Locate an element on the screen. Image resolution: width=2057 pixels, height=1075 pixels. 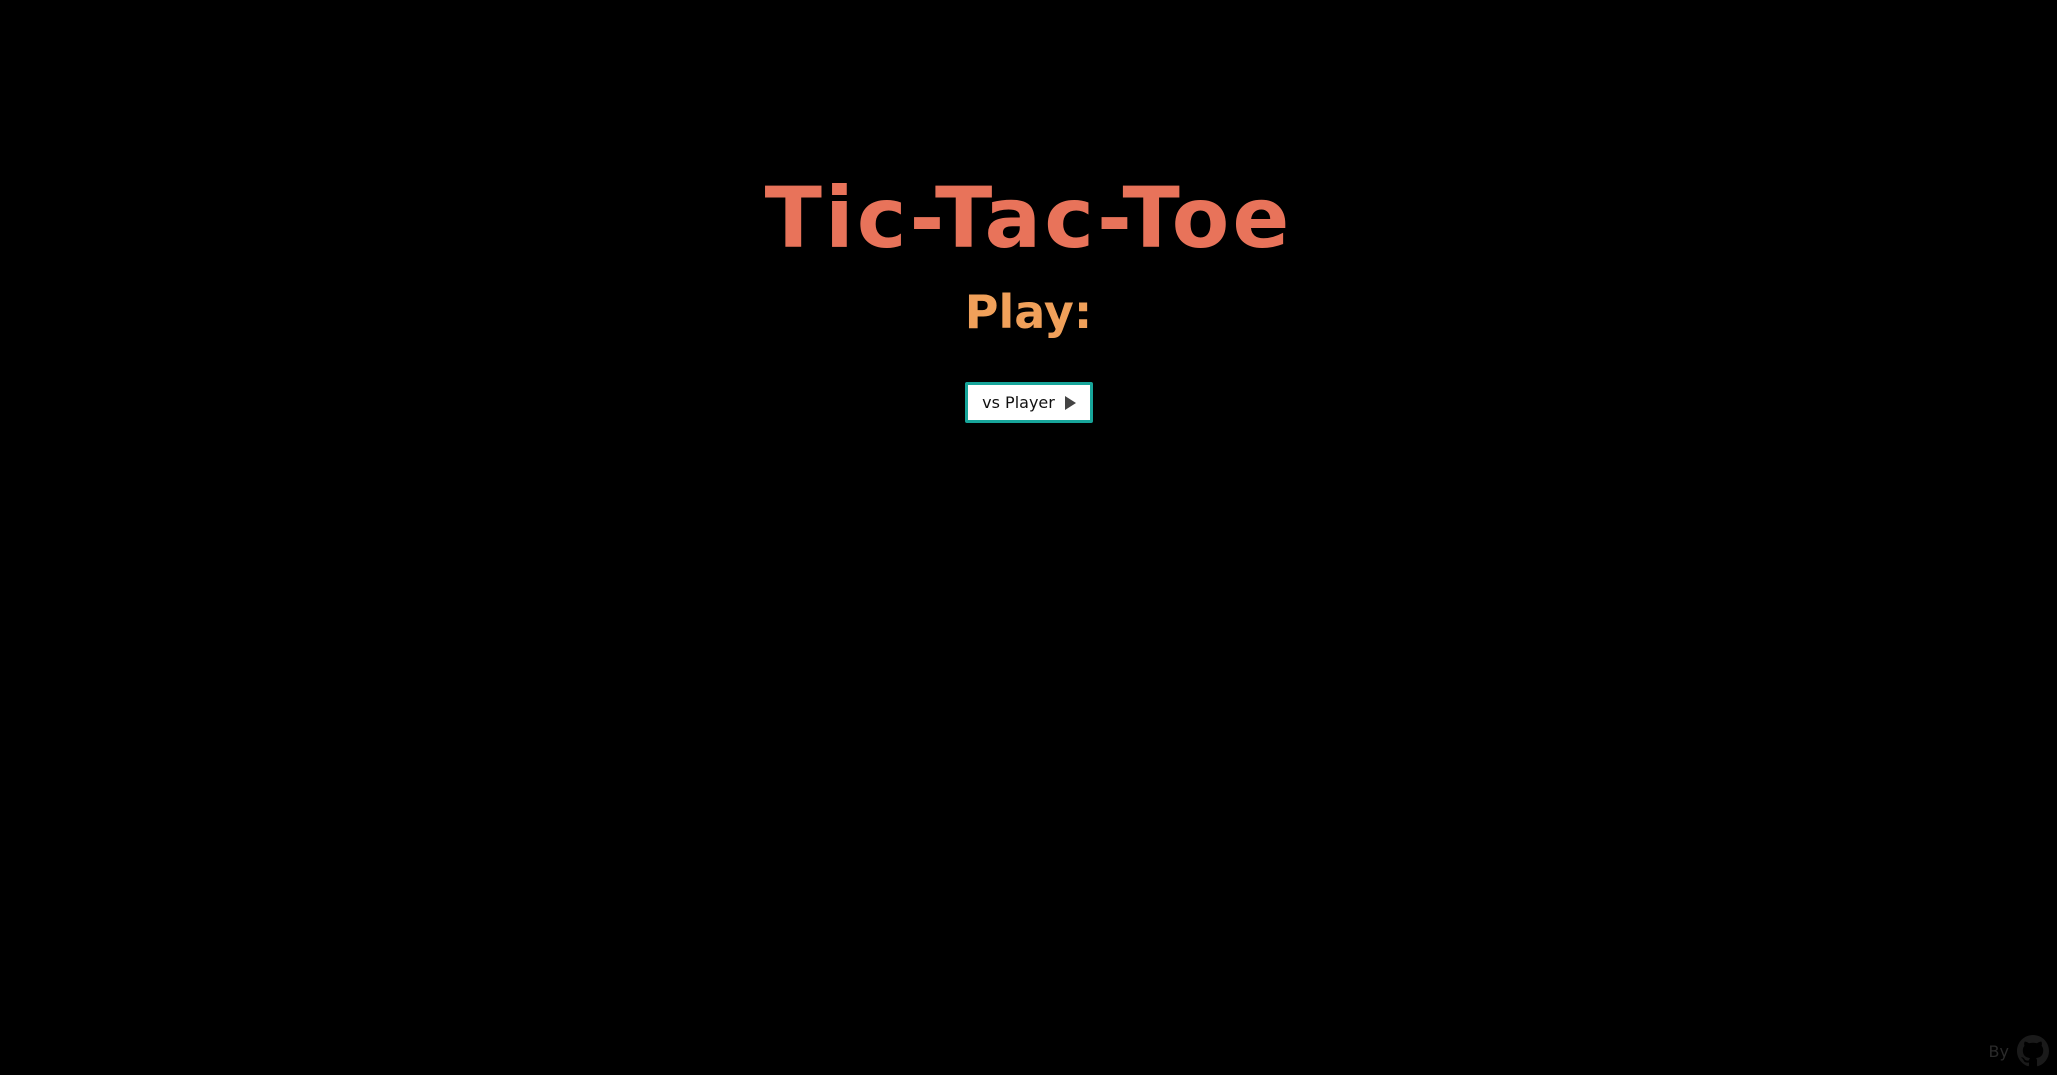
by-text: By is located at coordinates (1998, 1051).